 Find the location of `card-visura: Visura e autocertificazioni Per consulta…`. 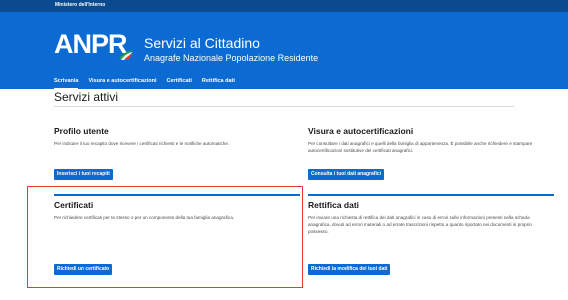

card-visura: Visura e autocertificazioni Per consulta… is located at coordinates (431, 150).